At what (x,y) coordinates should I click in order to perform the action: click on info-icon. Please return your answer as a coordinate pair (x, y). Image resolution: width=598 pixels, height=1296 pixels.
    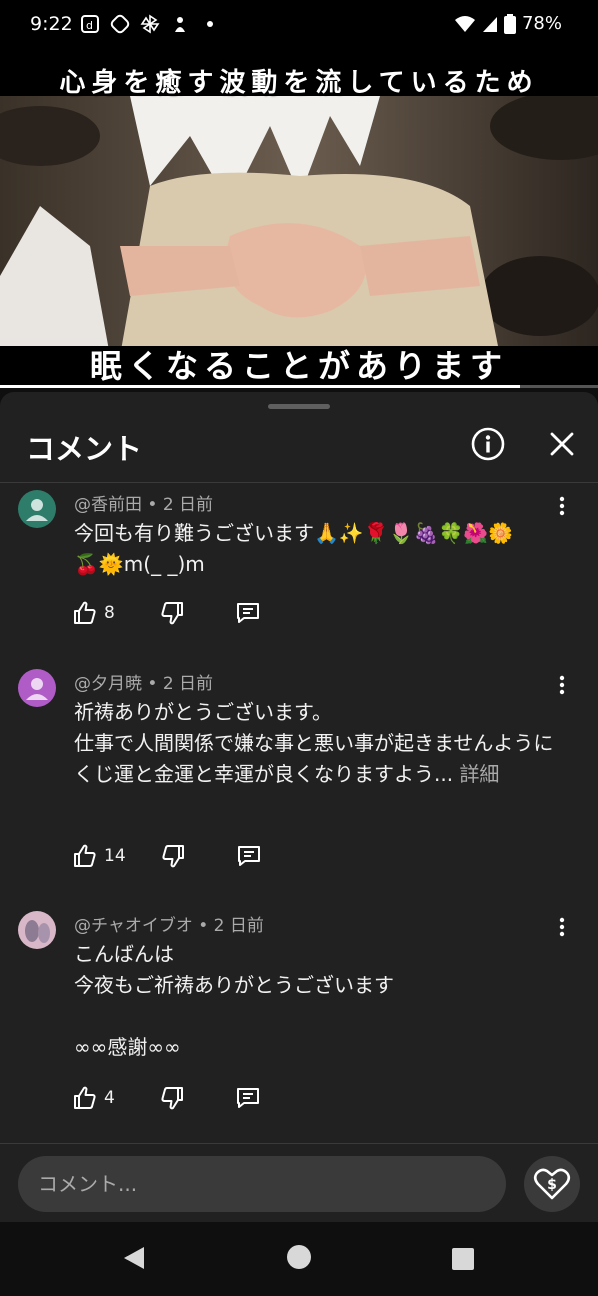
    Looking at the image, I should click on (488, 444).